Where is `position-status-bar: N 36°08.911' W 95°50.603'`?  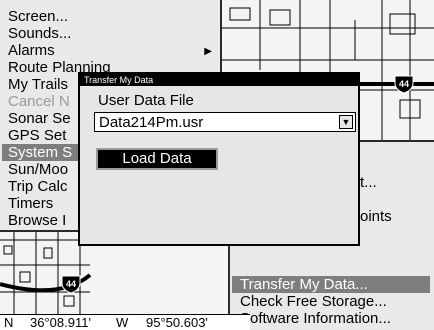 position-status-bar: N 36°08.911' W 95°50.603' is located at coordinates (125, 322).